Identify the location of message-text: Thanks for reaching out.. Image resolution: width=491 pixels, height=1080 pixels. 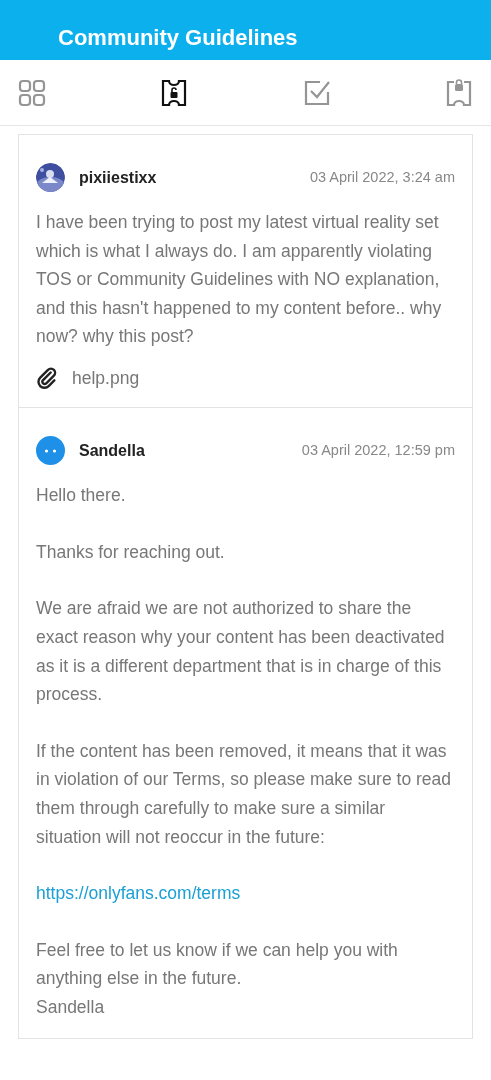
(131, 552).